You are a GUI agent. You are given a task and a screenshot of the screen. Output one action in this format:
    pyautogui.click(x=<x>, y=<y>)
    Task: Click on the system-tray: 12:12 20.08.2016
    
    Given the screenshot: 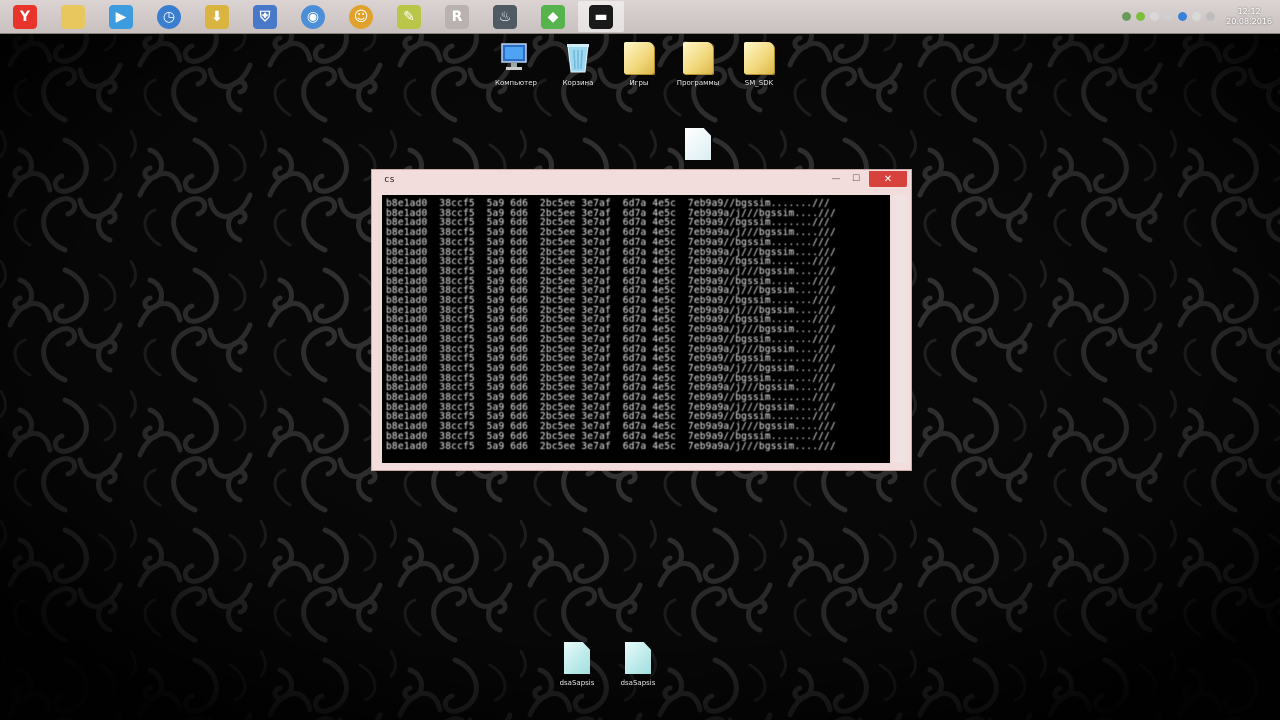 What is the action you would take?
    pyautogui.click(x=1197, y=16)
    